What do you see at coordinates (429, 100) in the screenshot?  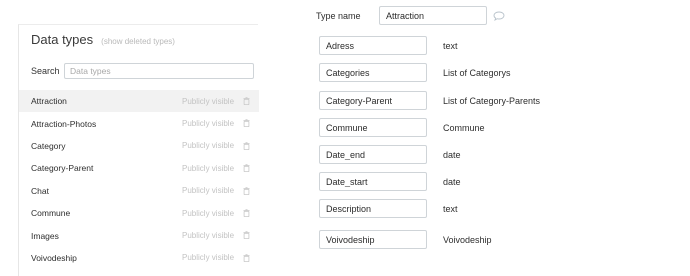 I see `field-row: List of Category-Parents` at bounding box center [429, 100].